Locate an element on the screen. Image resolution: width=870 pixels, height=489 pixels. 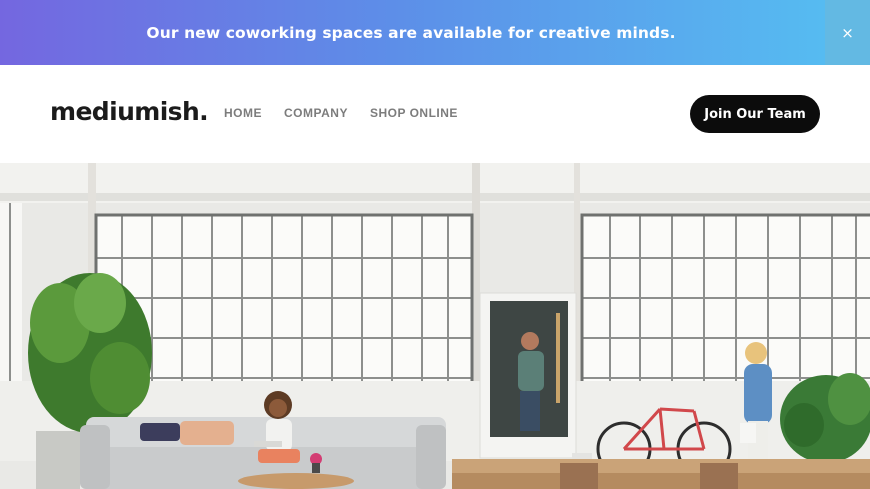
main-nav: HOME COMPANY SHOP ONLINE is located at coordinates (341, 113).